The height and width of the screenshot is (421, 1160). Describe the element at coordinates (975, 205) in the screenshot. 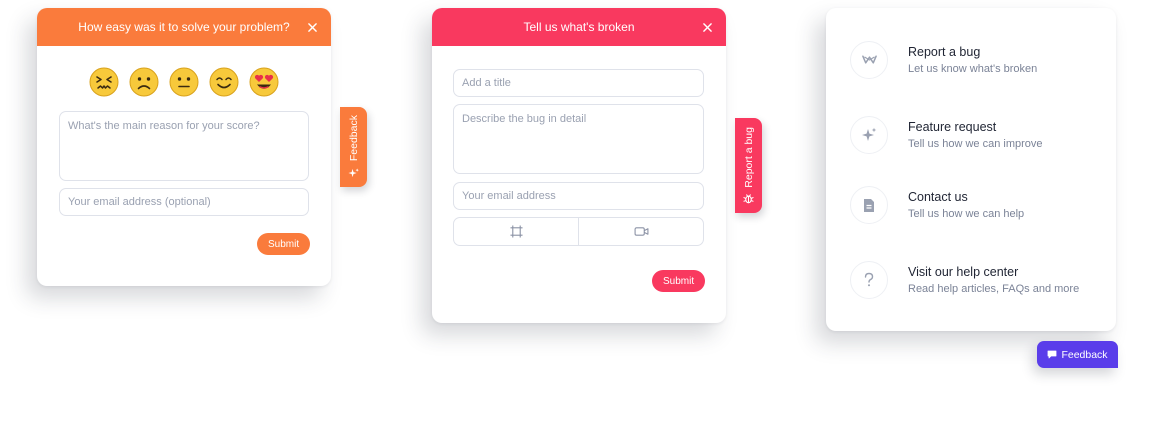

I see `menu-item-contact-us: Contact us Tell us how we can help` at that location.